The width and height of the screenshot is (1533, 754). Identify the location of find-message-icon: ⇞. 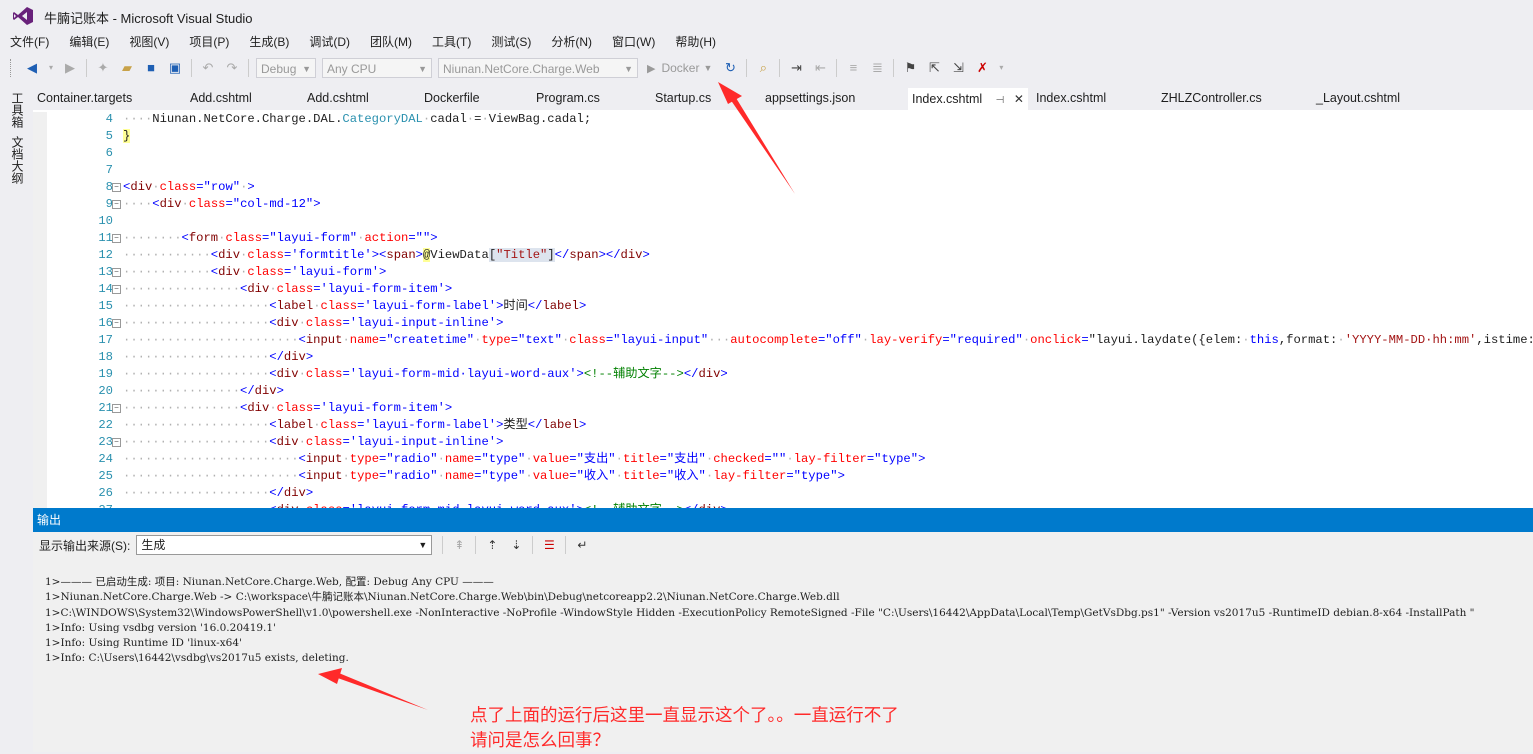
(459, 545).